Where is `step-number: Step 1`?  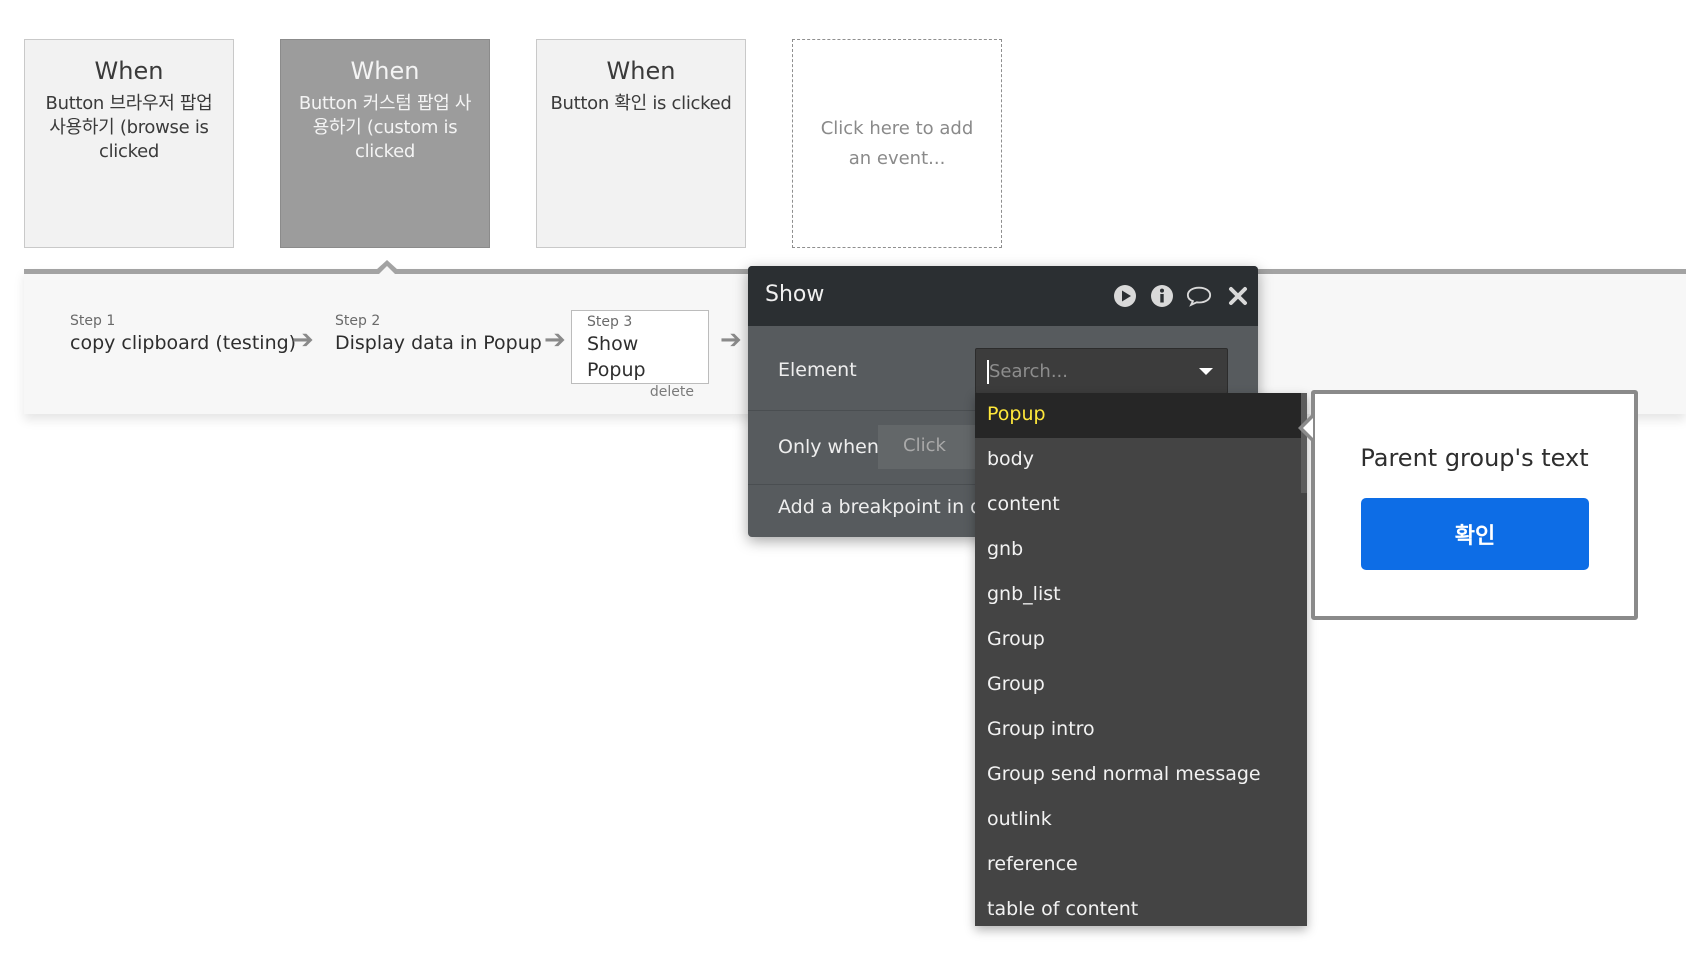 step-number: Step 1 is located at coordinates (93, 321).